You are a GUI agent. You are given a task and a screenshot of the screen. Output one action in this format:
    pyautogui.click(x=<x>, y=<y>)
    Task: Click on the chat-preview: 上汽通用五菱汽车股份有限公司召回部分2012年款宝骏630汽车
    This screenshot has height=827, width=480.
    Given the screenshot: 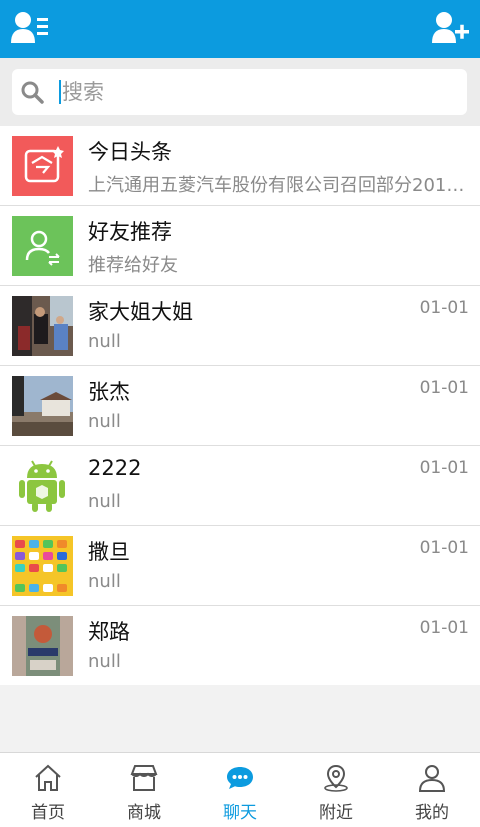 What is the action you would take?
    pyautogui.click(x=279, y=185)
    